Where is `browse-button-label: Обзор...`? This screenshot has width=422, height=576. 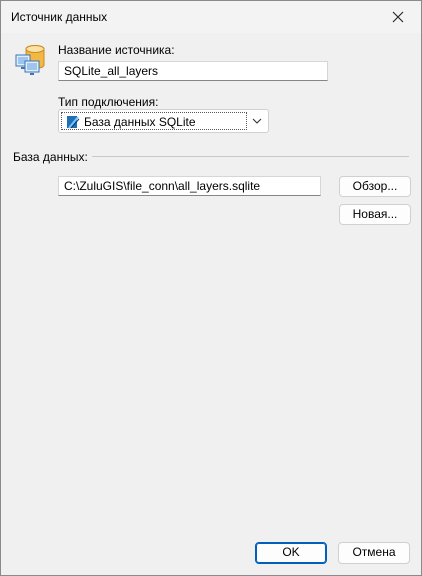 browse-button-label: Обзор... is located at coordinates (375, 186).